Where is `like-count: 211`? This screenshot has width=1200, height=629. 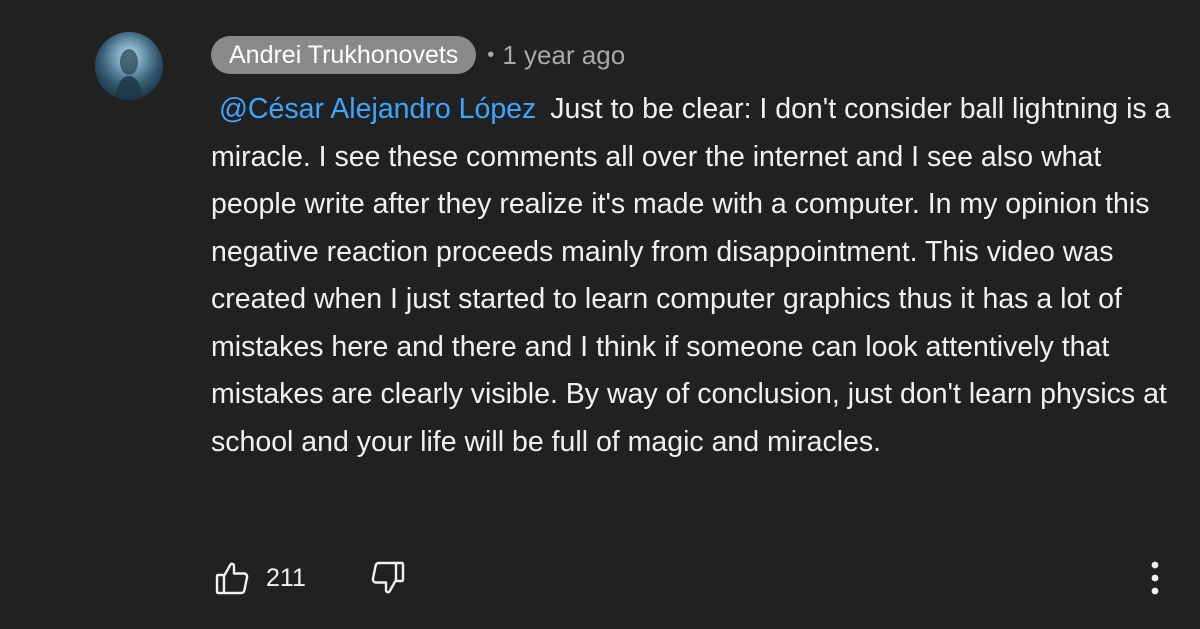 like-count: 211 is located at coordinates (286, 577).